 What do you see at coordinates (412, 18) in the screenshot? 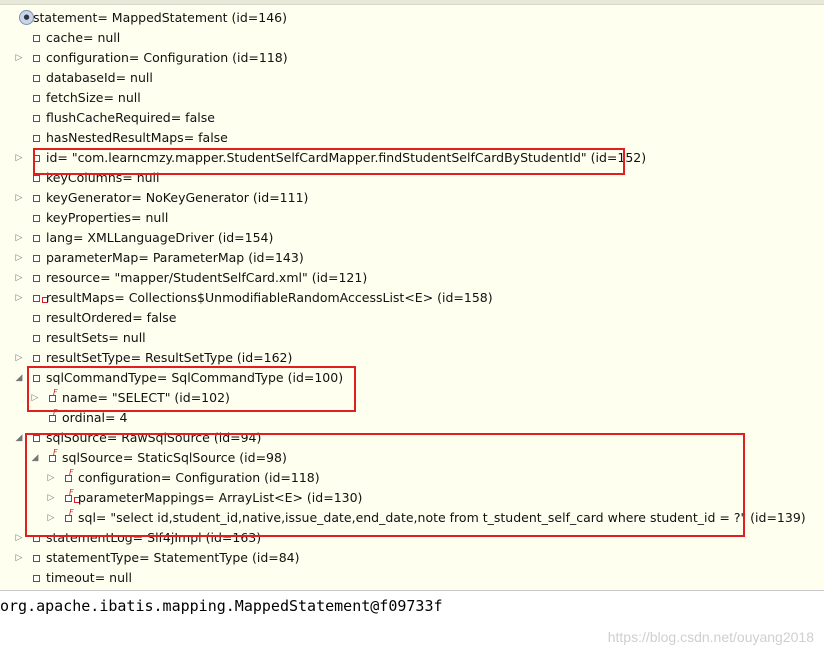
I see `variable-row: ● statement= MappedStatement (id=146)` at bounding box center [412, 18].